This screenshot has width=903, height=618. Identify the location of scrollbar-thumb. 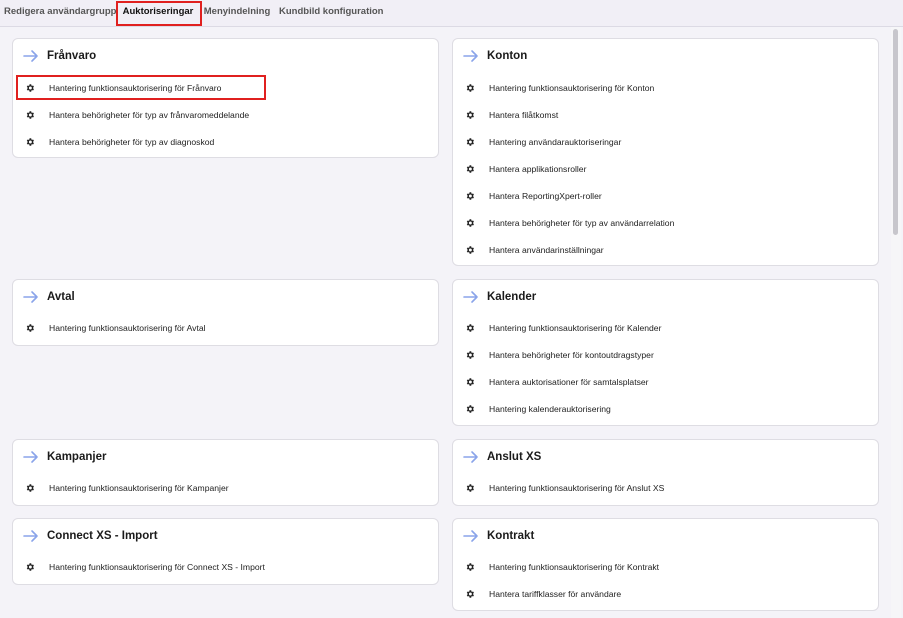
(895, 132).